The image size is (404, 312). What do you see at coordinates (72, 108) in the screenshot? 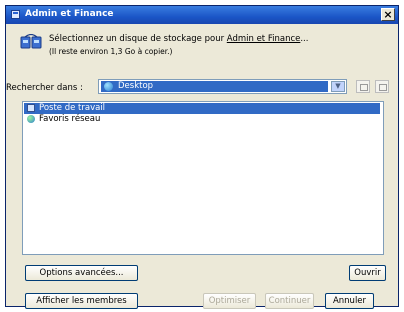
I see `list-item-label: Poste de travail` at bounding box center [72, 108].